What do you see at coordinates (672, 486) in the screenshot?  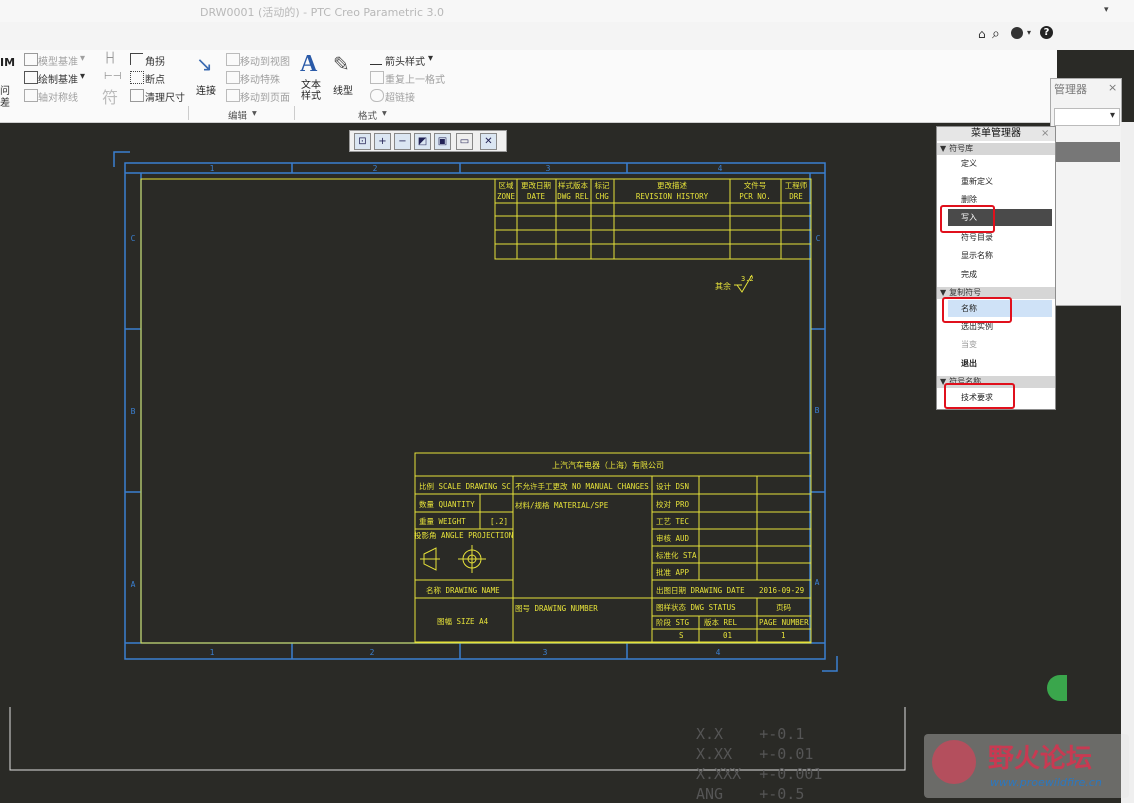 I see `approval-dsn: 设计 DSN` at bounding box center [672, 486].